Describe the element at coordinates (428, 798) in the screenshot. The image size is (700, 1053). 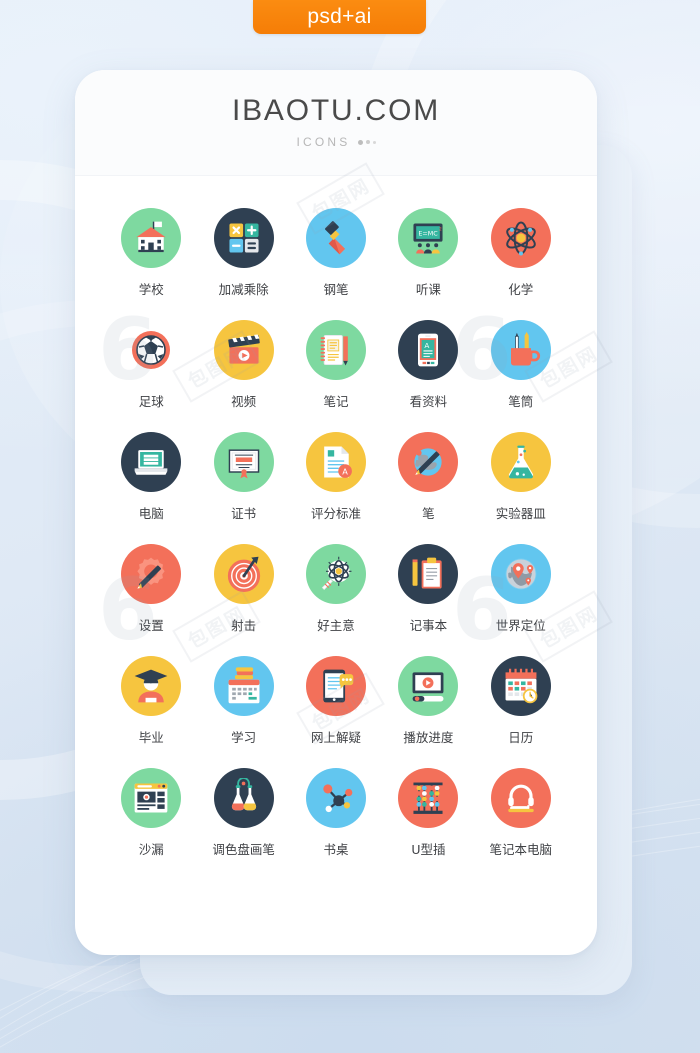
I see `abacus-icon` at that location.